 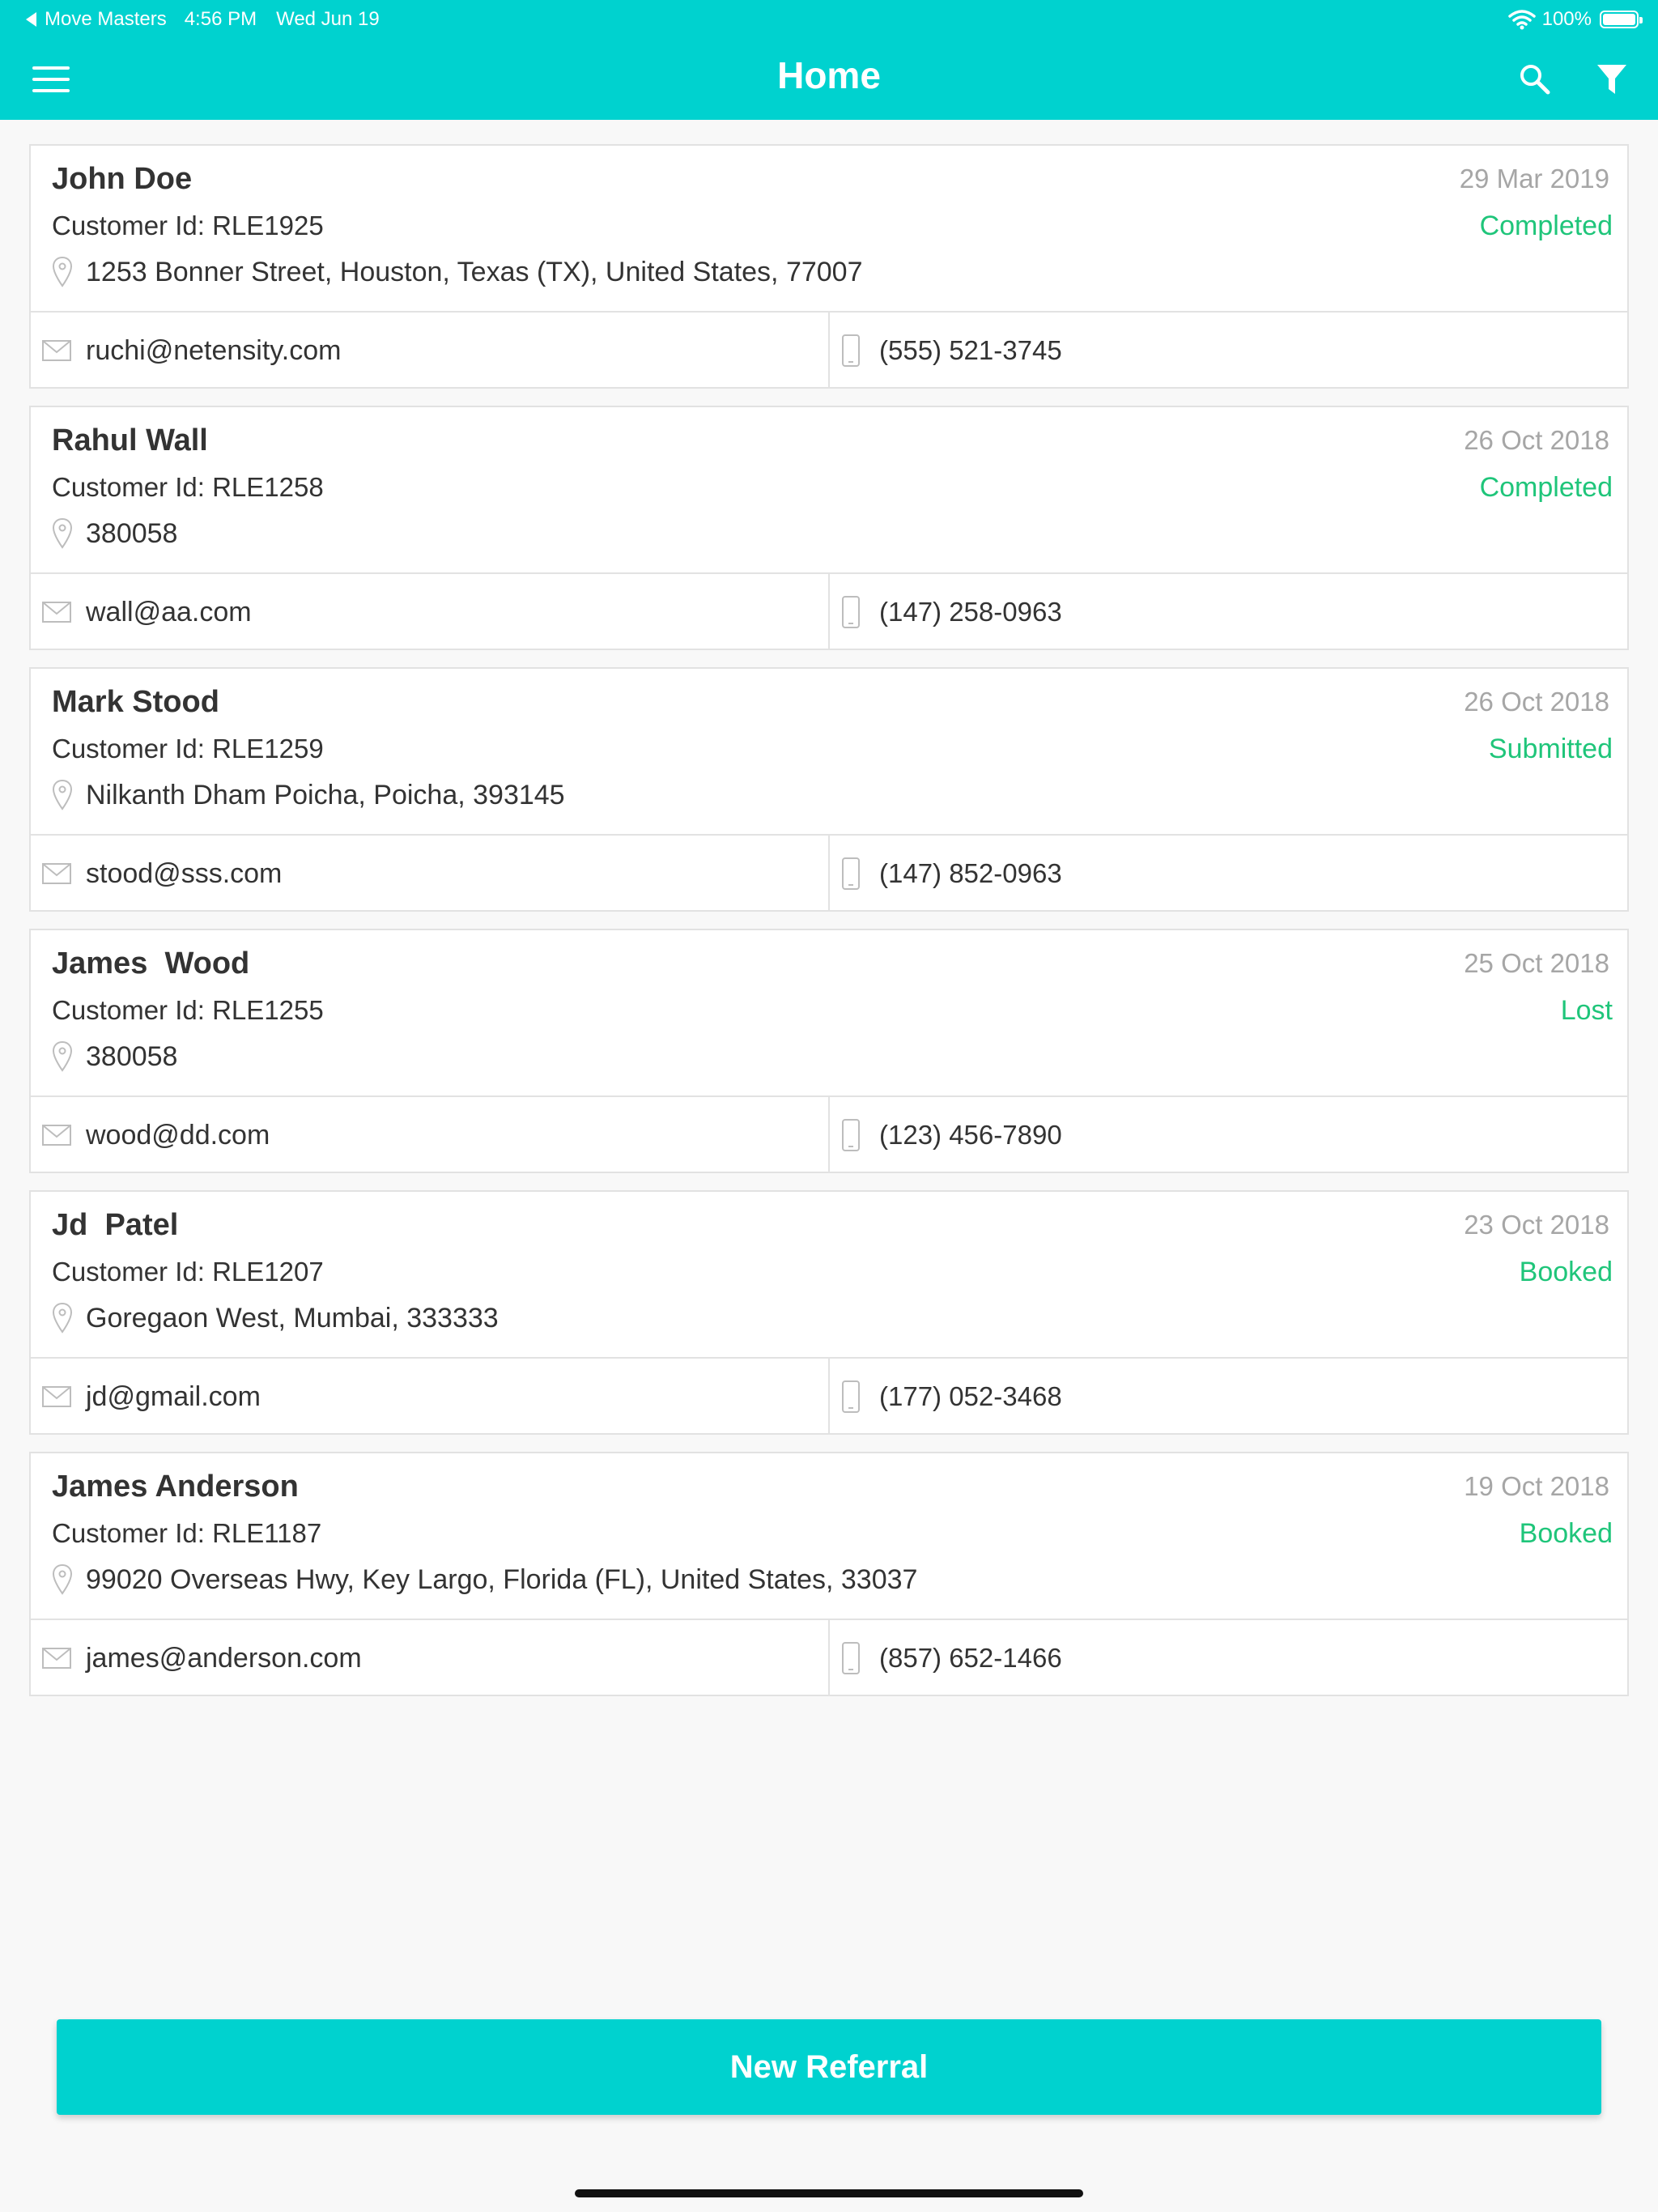 I want to click on card-contact: stood@sss.com (147) 852-0963, so click(x=829, y=874).